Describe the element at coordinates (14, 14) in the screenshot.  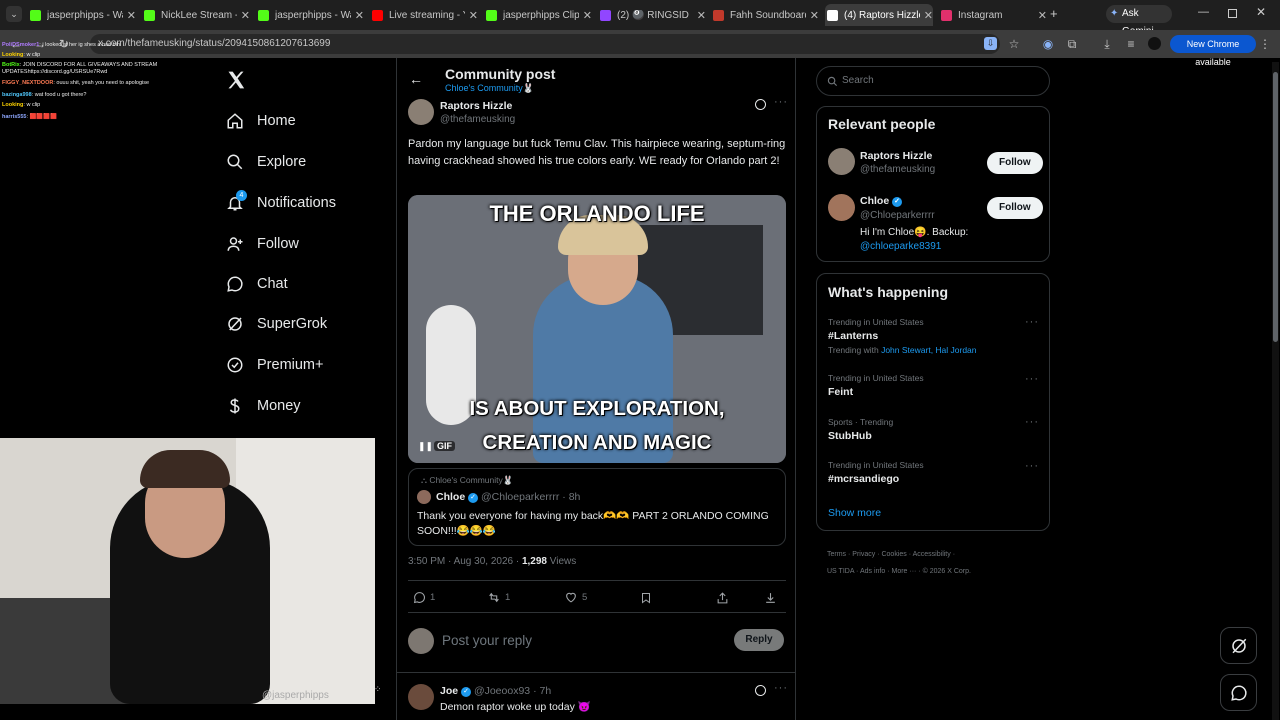
I see `tab-search-button: ⌄` at that location.